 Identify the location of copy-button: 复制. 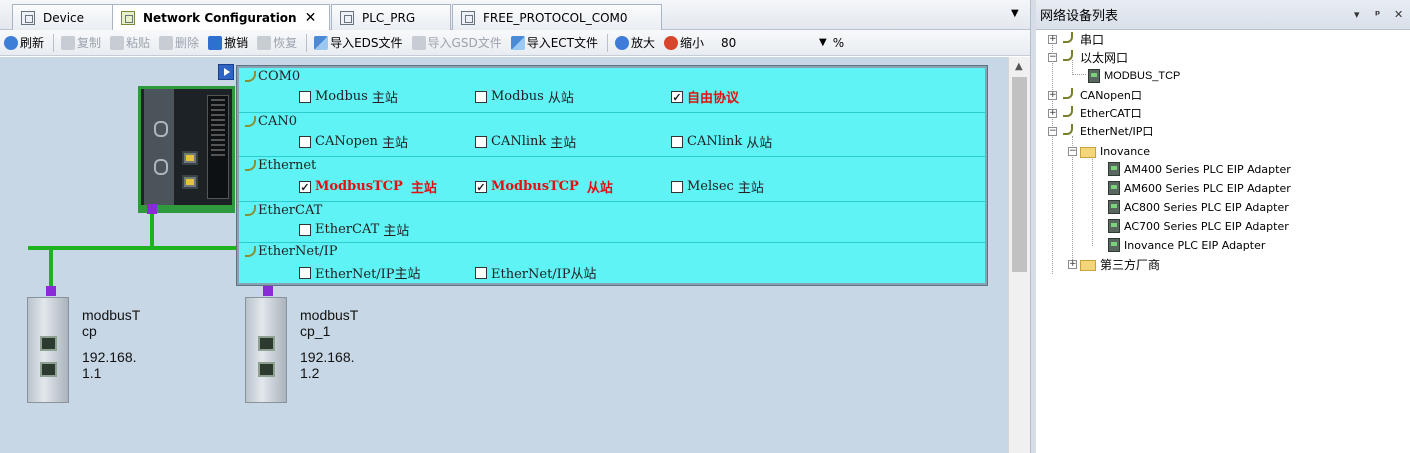
(81, 42).